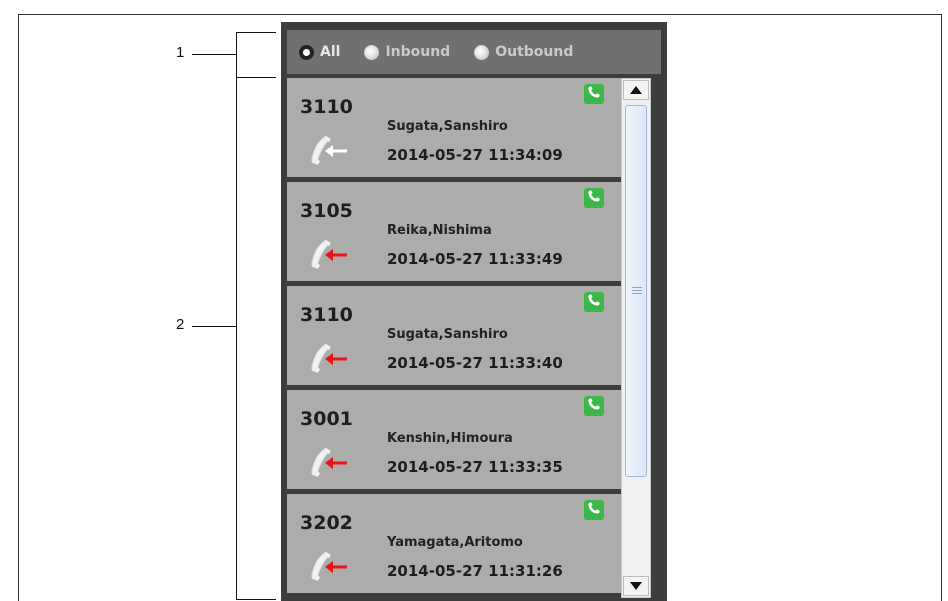 Image resolution: width=948 pixels, height=601 pixels. Describe the element at coordinates (180, 324) in the screenshot. I see `callout-number: 2` at that location.